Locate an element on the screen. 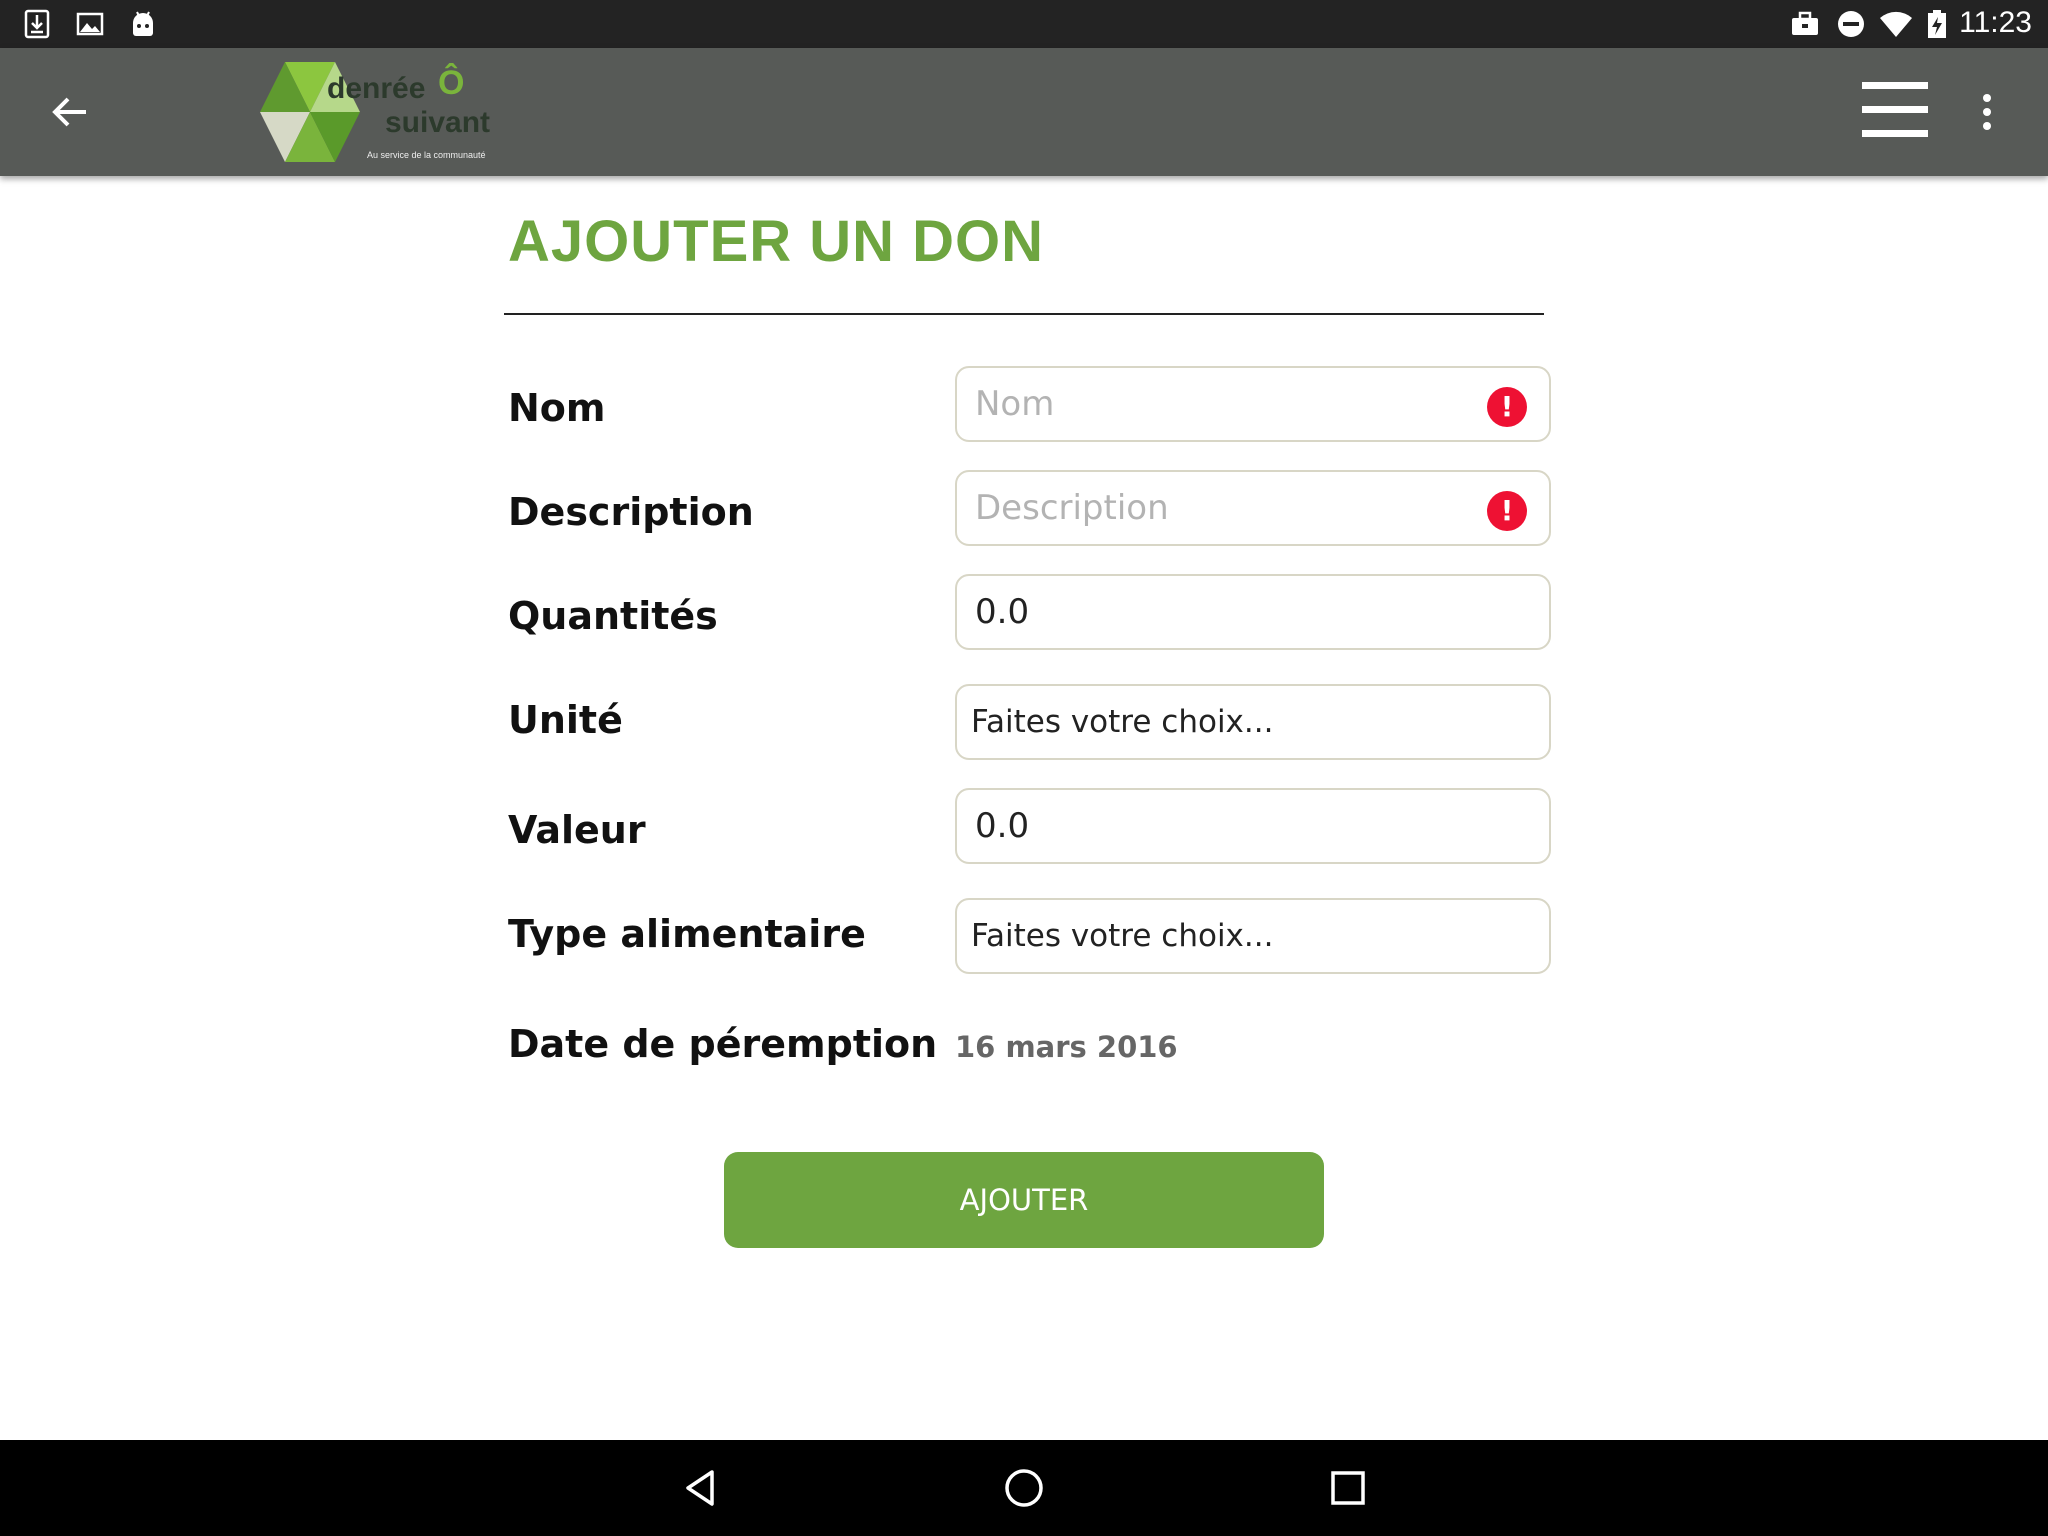 The width and height of the screenshot is (2048, 1536). description-input is located at coordinates (1220, 508).